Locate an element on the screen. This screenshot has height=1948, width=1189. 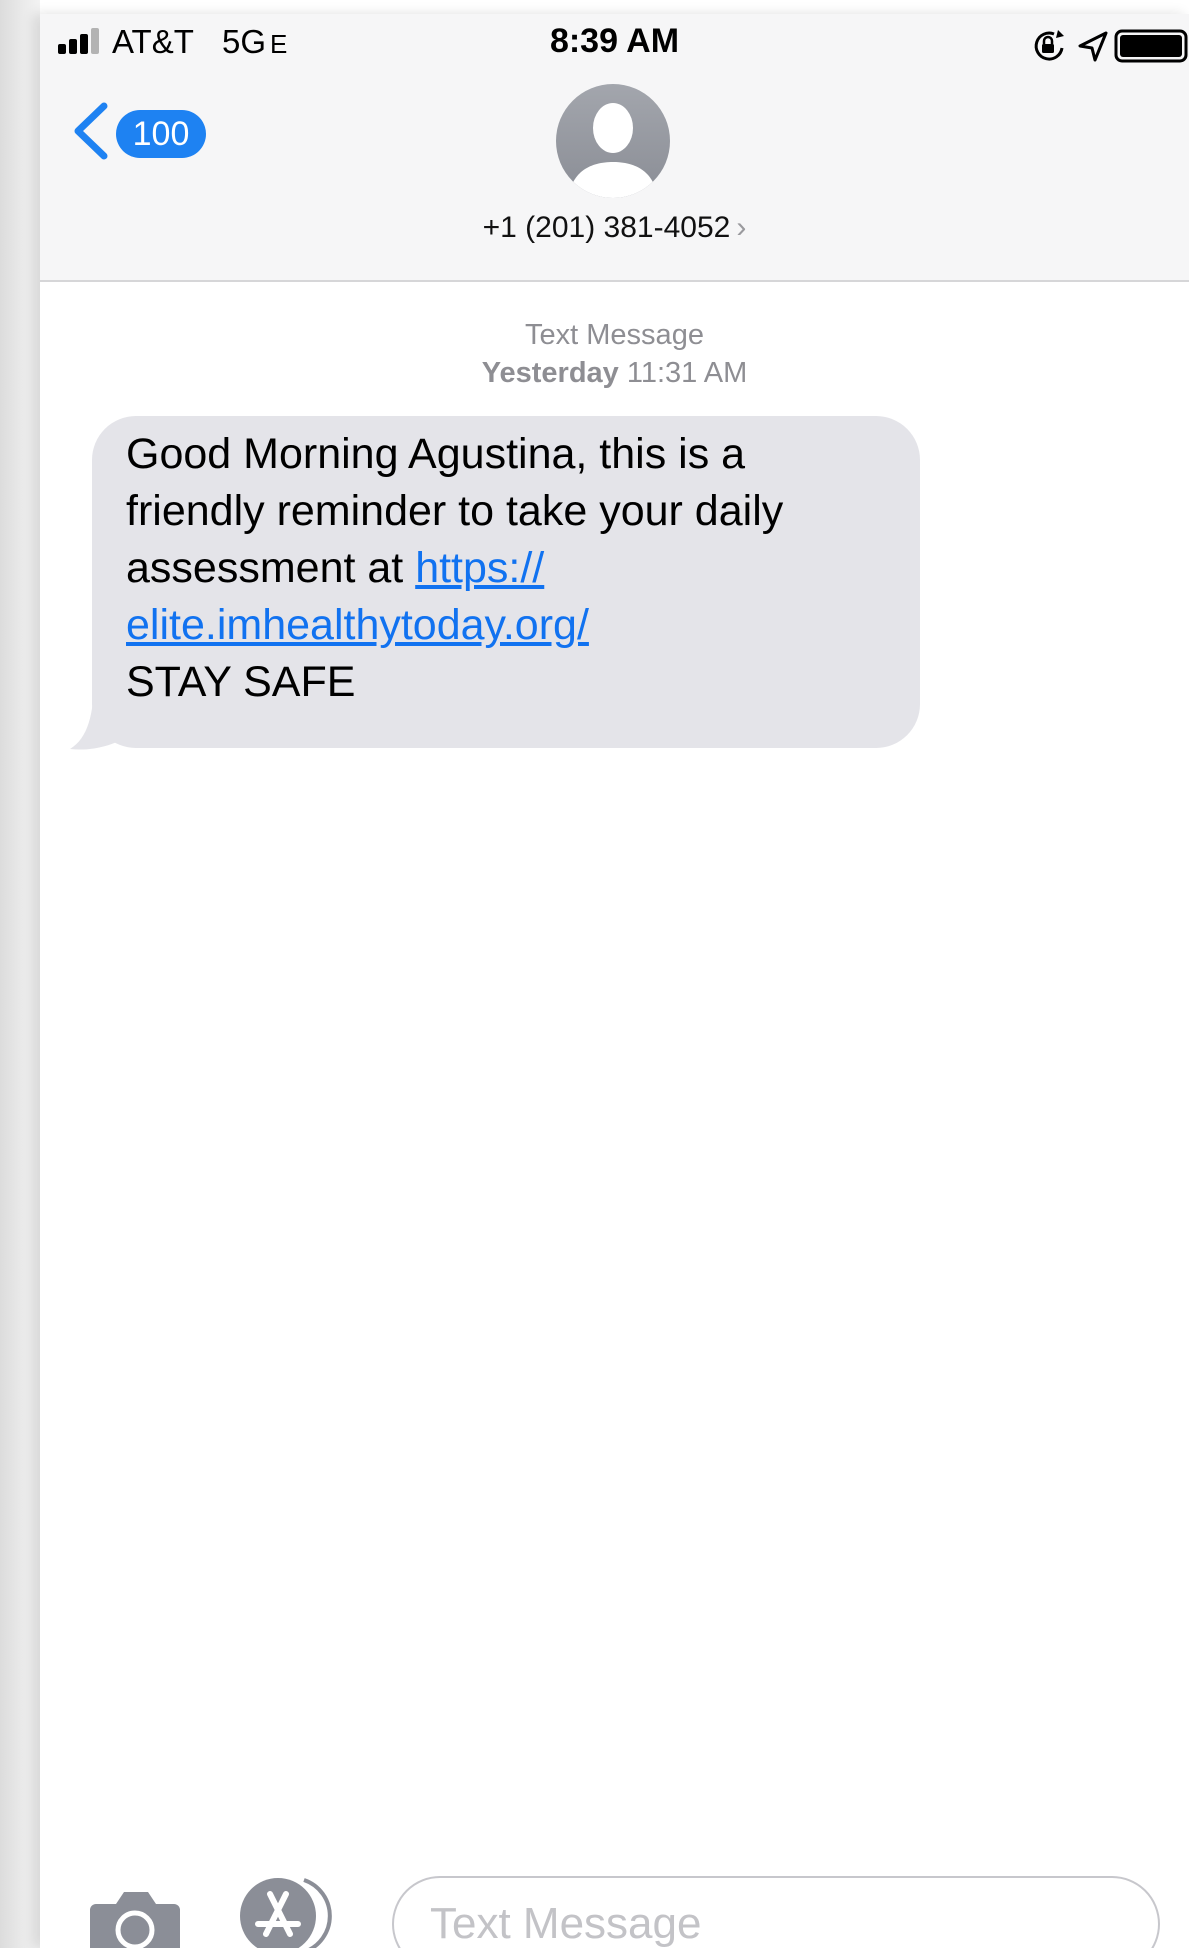
contact-avatar is located at coordinates (613, 141).